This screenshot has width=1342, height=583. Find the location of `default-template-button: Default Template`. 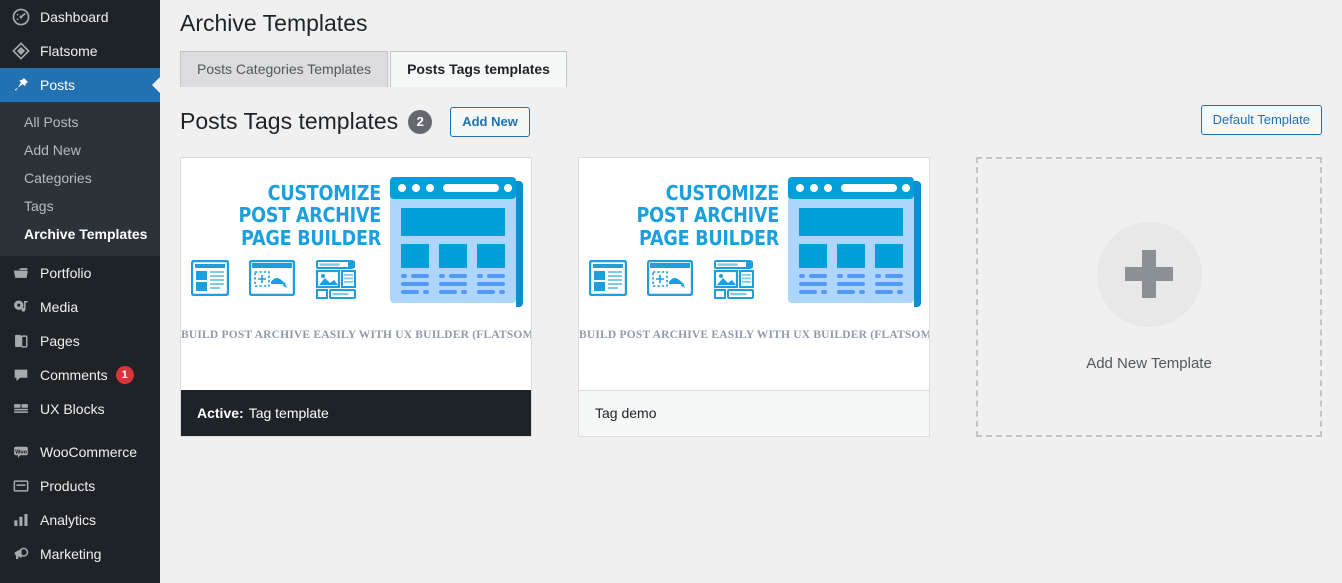

default-template-button: Default Template is located at coordinates (1261, 119).